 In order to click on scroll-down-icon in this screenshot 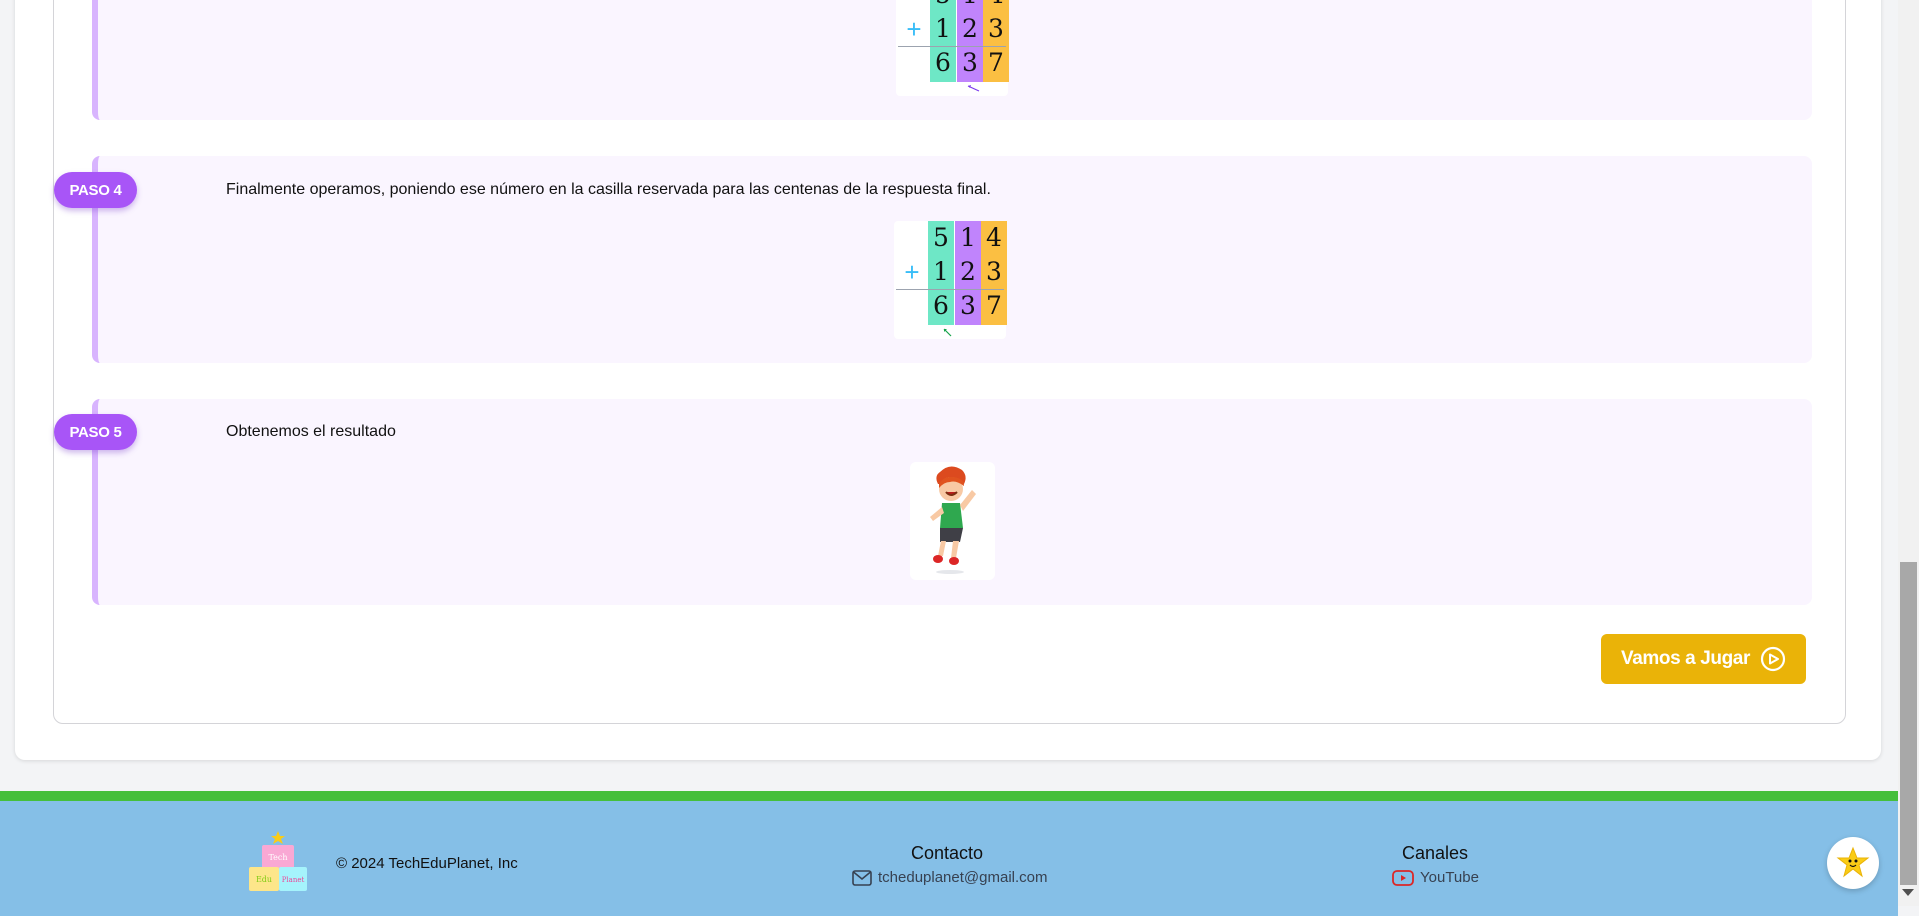, I will do `click(1908, 892)`.